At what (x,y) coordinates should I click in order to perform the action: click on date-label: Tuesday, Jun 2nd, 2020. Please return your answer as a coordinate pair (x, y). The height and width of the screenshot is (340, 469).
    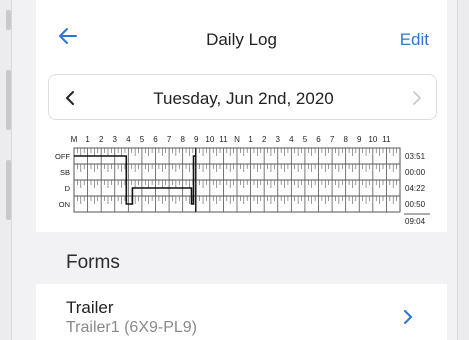
    Looking at the image, I should click on (243, 98).